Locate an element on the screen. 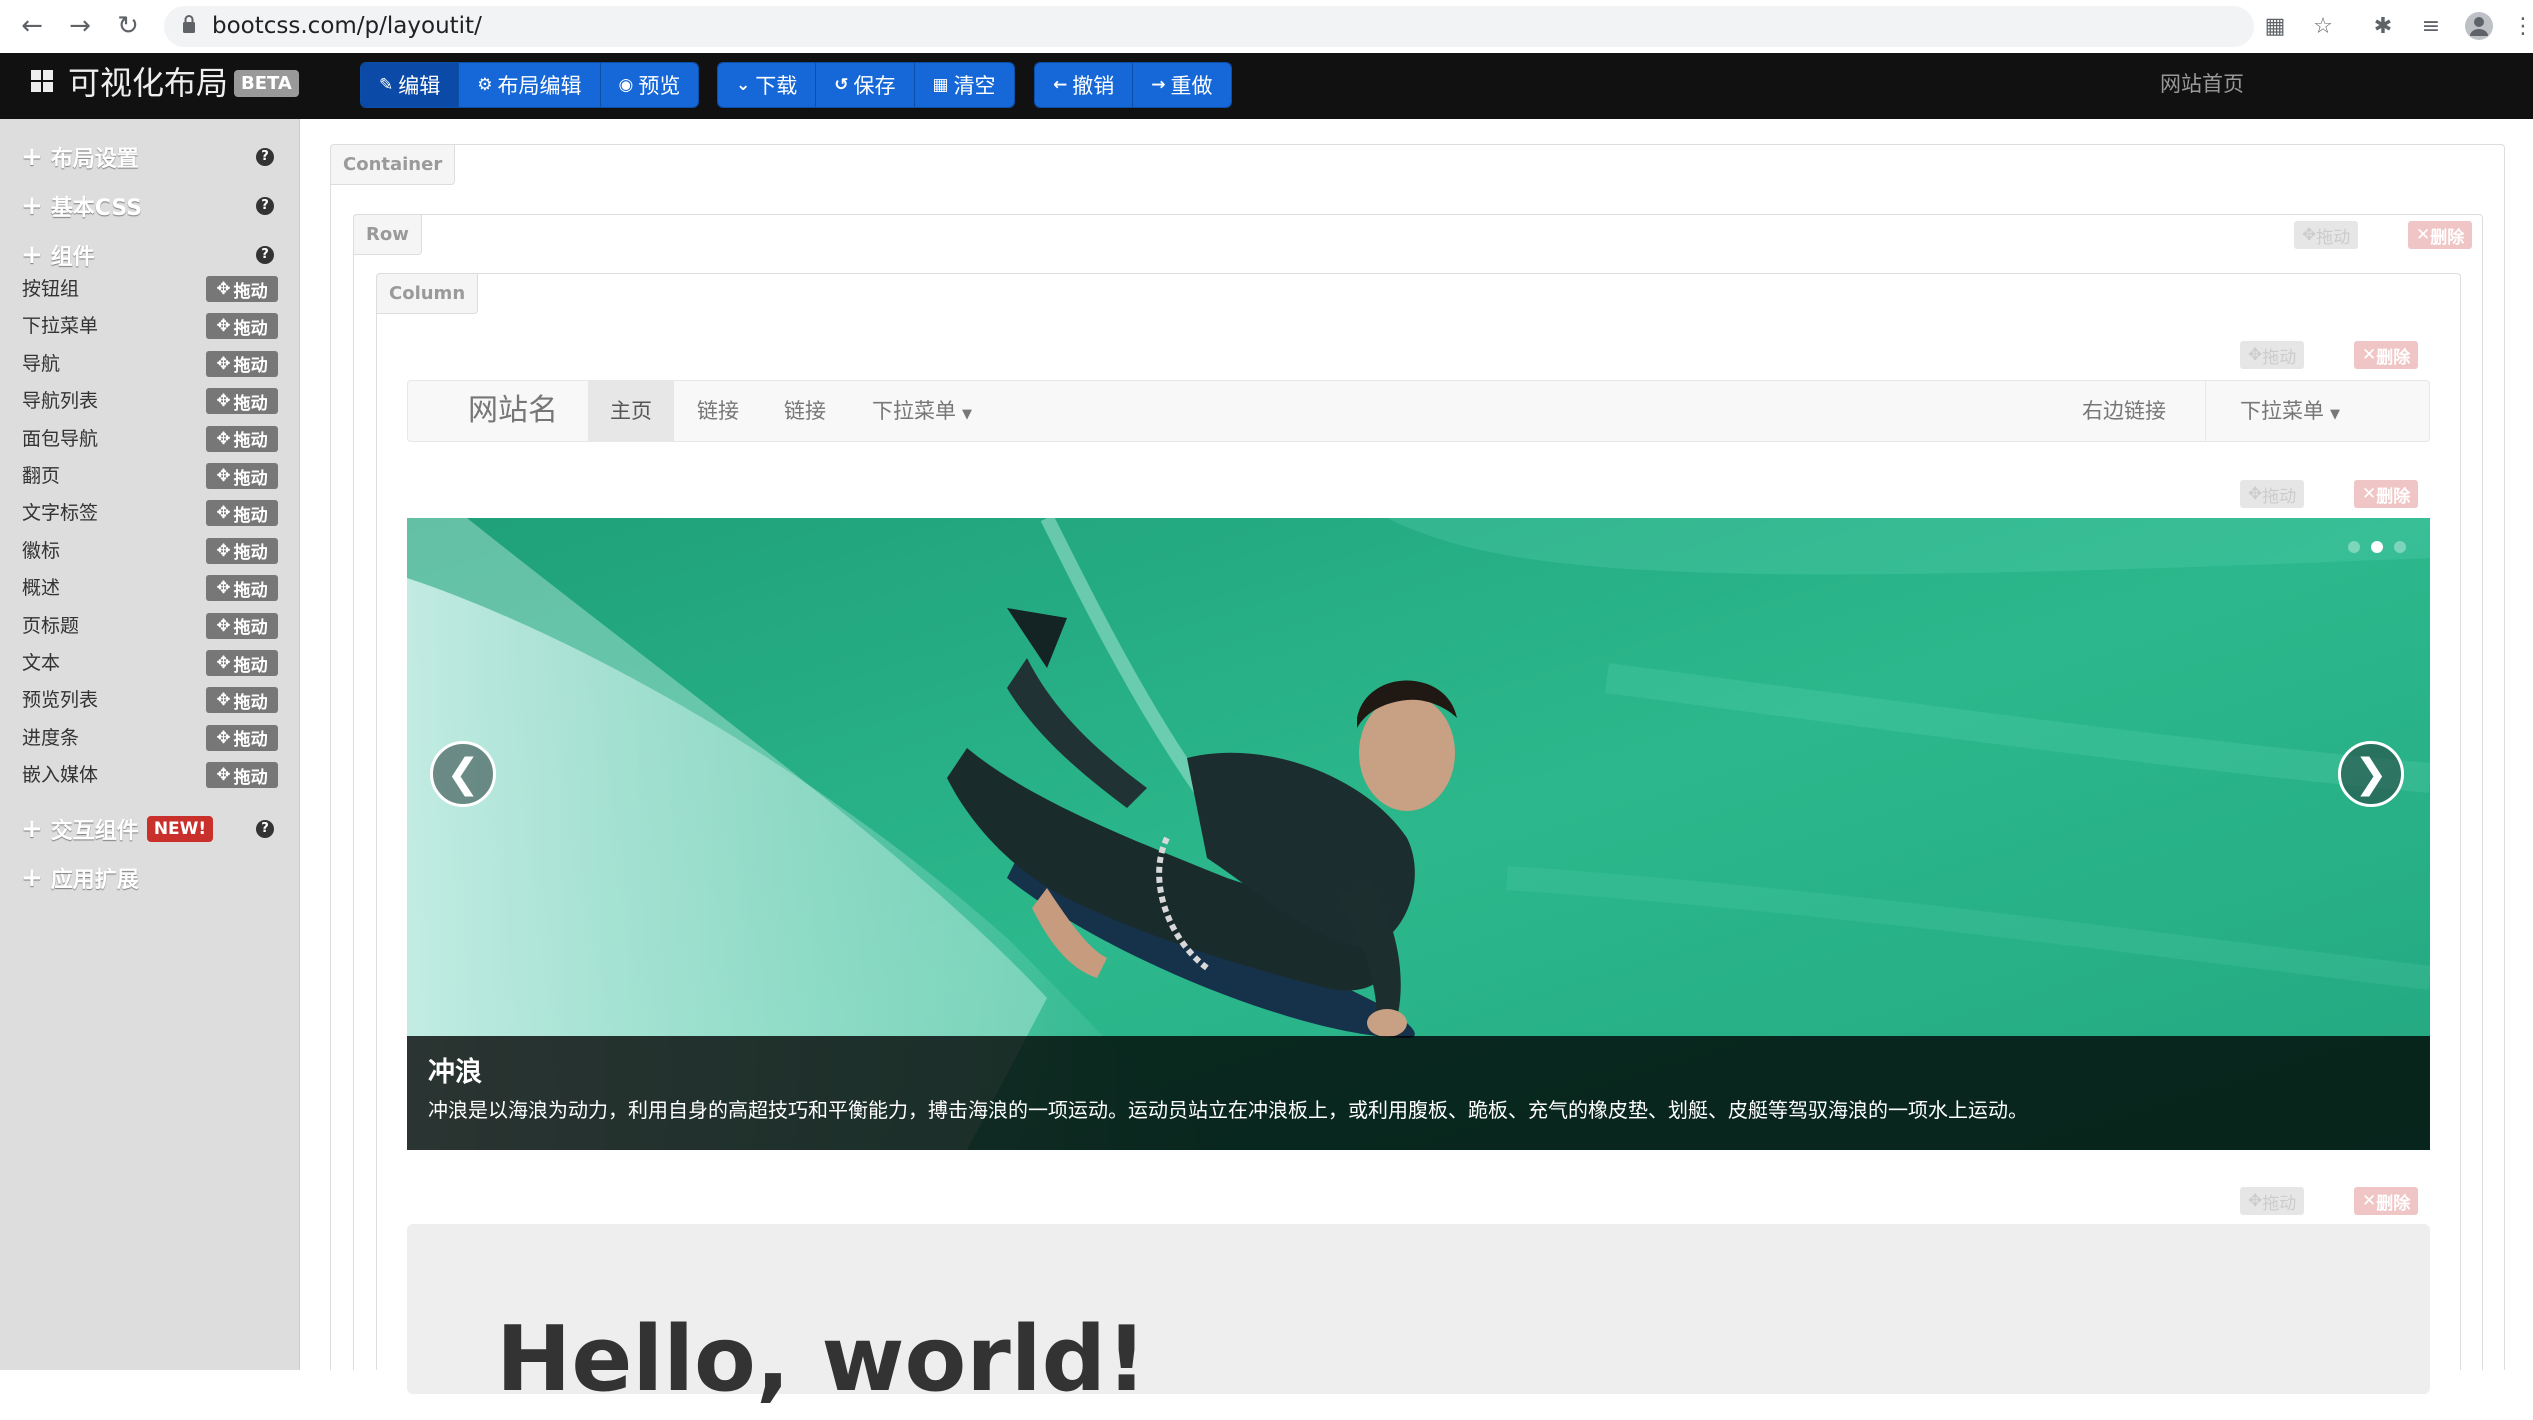  layout-edit-button: ⚙ 布局编辑 is located at coordinates (530, 85).